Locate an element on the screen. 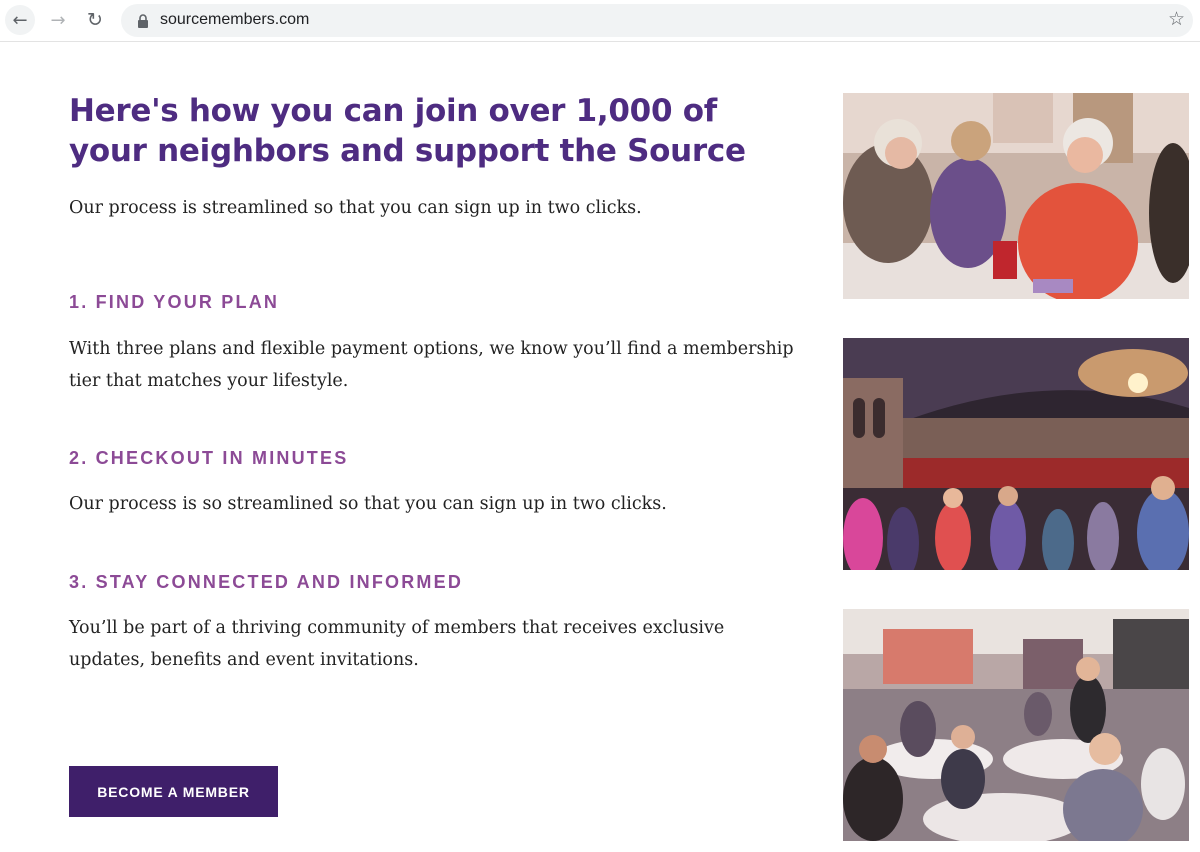 Image resolution: width=1200 pixels, height=852 pixels. back-button: ← is located at coordinates (20, 20).